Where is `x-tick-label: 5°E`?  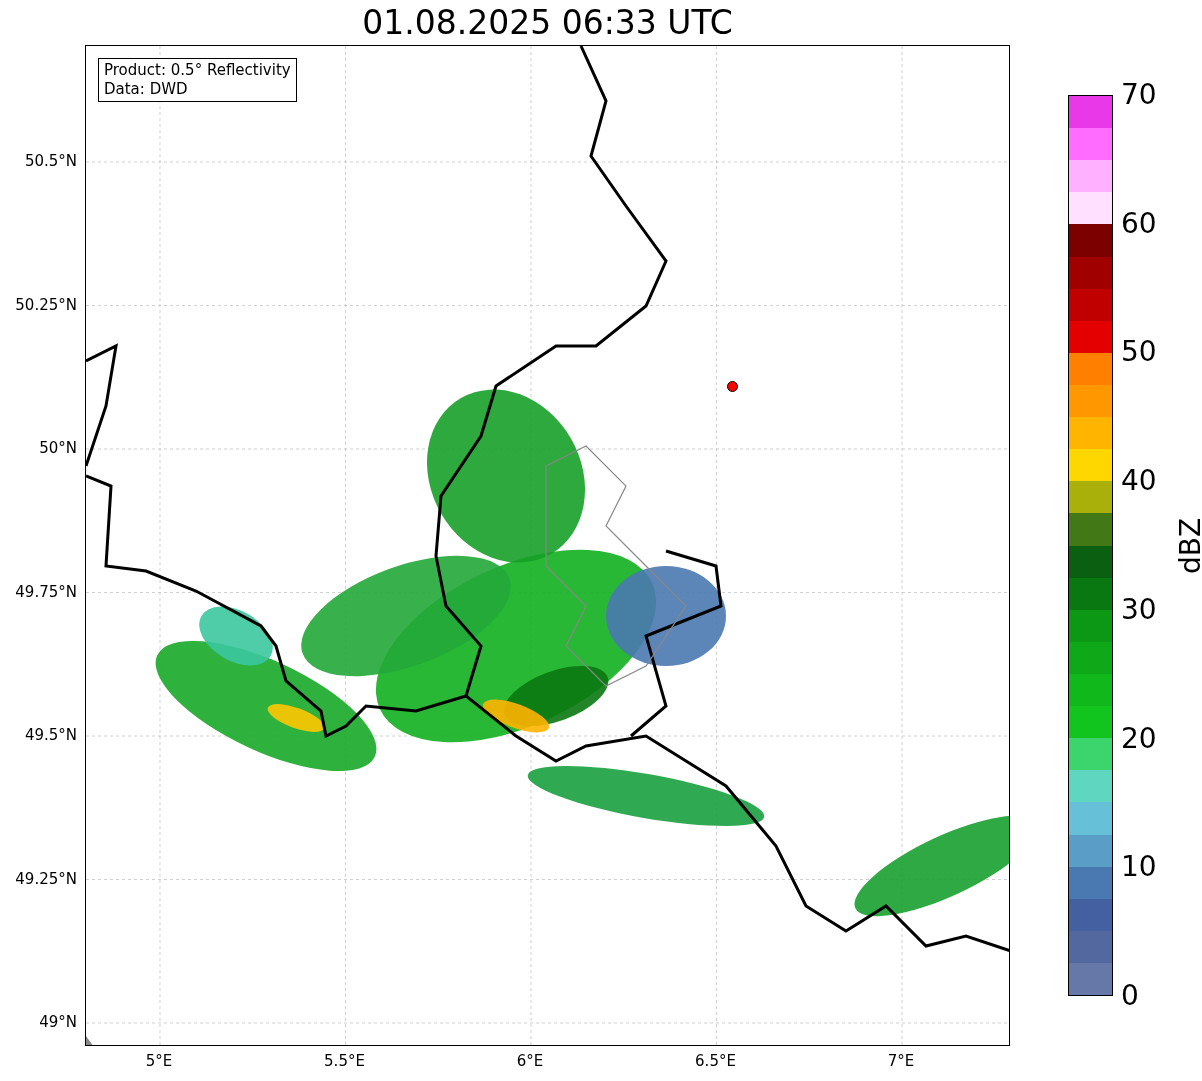
x-tick-label: 5°E is located at coordinates (159, 1061).